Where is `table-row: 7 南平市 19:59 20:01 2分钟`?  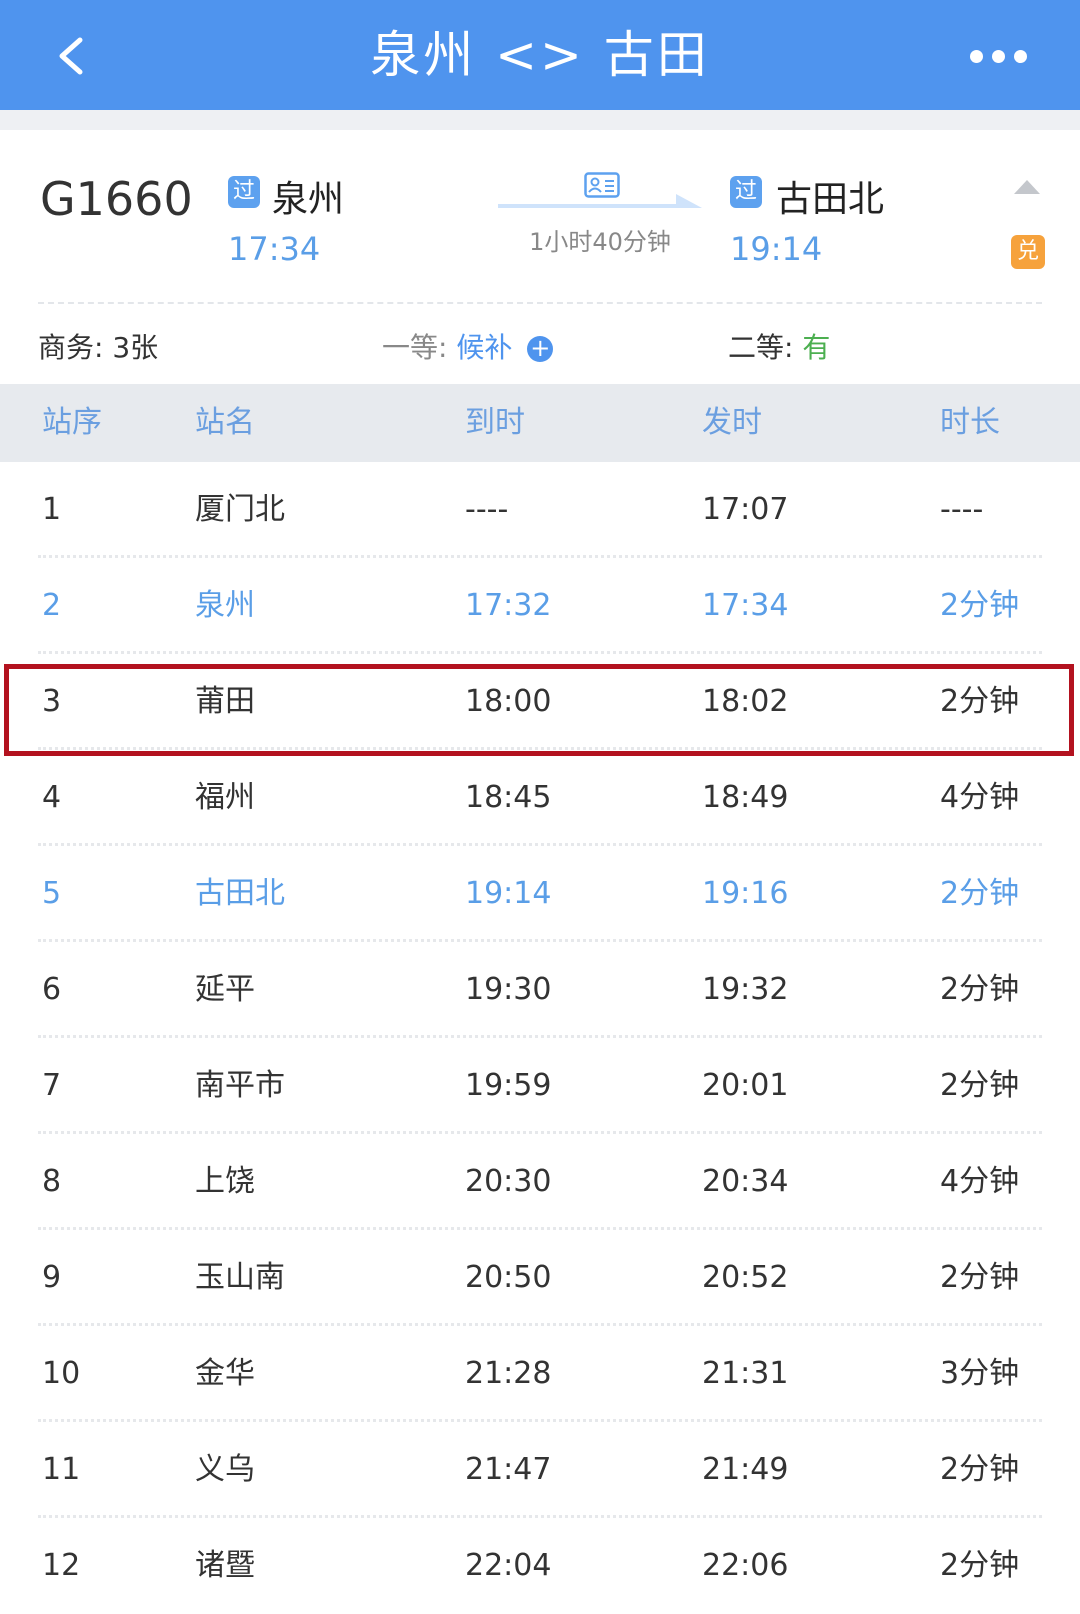
table-row: 7 南平市 19:59 20:01 2分钟 is located at coordinates (540, 1086).